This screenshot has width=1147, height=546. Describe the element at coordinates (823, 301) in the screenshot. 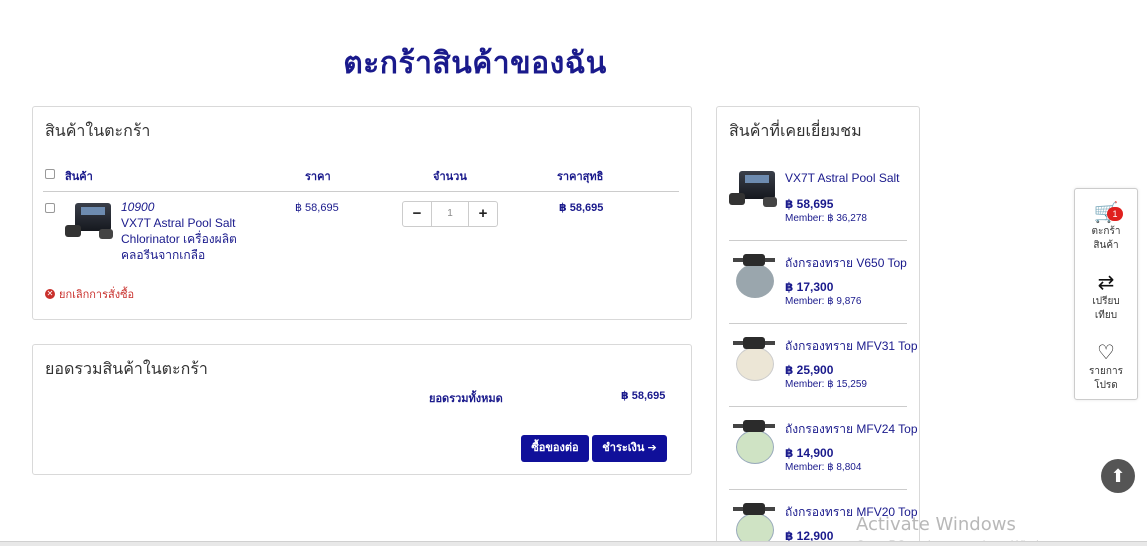

I see `recent-member-price: Member: ฿ 9,876` at that location.